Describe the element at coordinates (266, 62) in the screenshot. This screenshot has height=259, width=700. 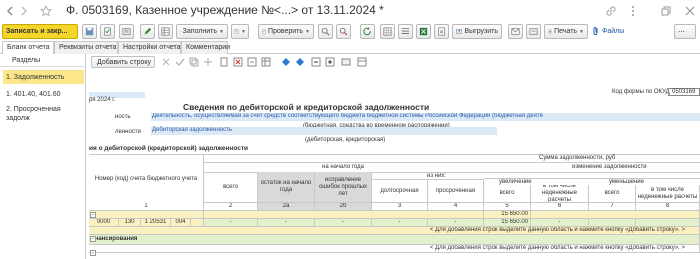
I see `table-icon` at that location.